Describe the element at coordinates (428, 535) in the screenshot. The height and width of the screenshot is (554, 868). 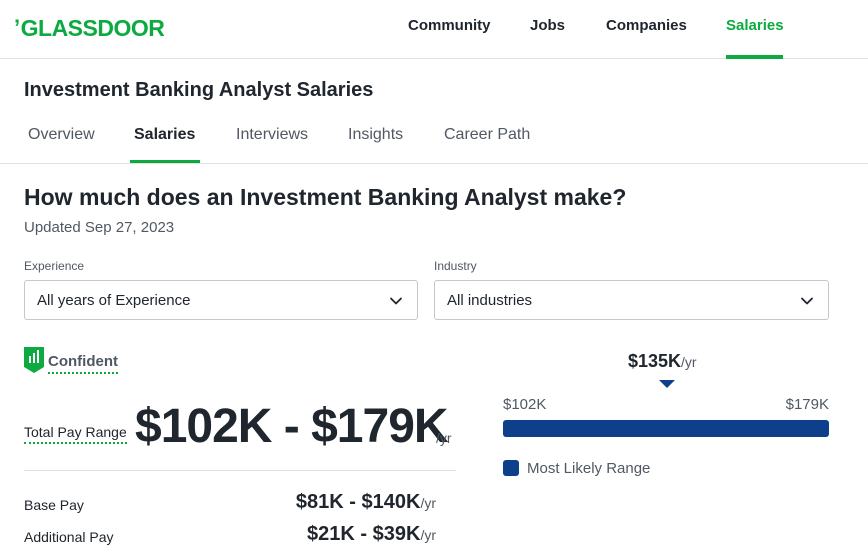
I see `additional-pay-unit: /yr` at that location.